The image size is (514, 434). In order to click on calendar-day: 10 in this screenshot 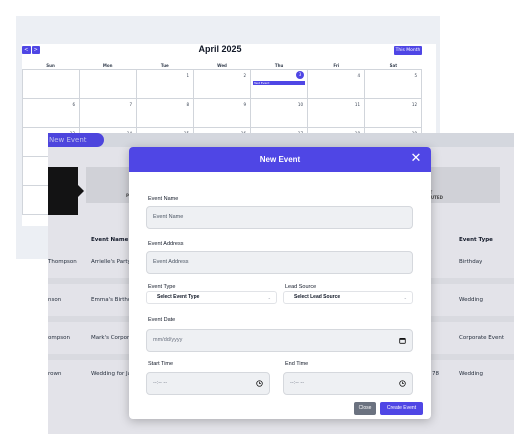, I will do `click(279, 113)`.